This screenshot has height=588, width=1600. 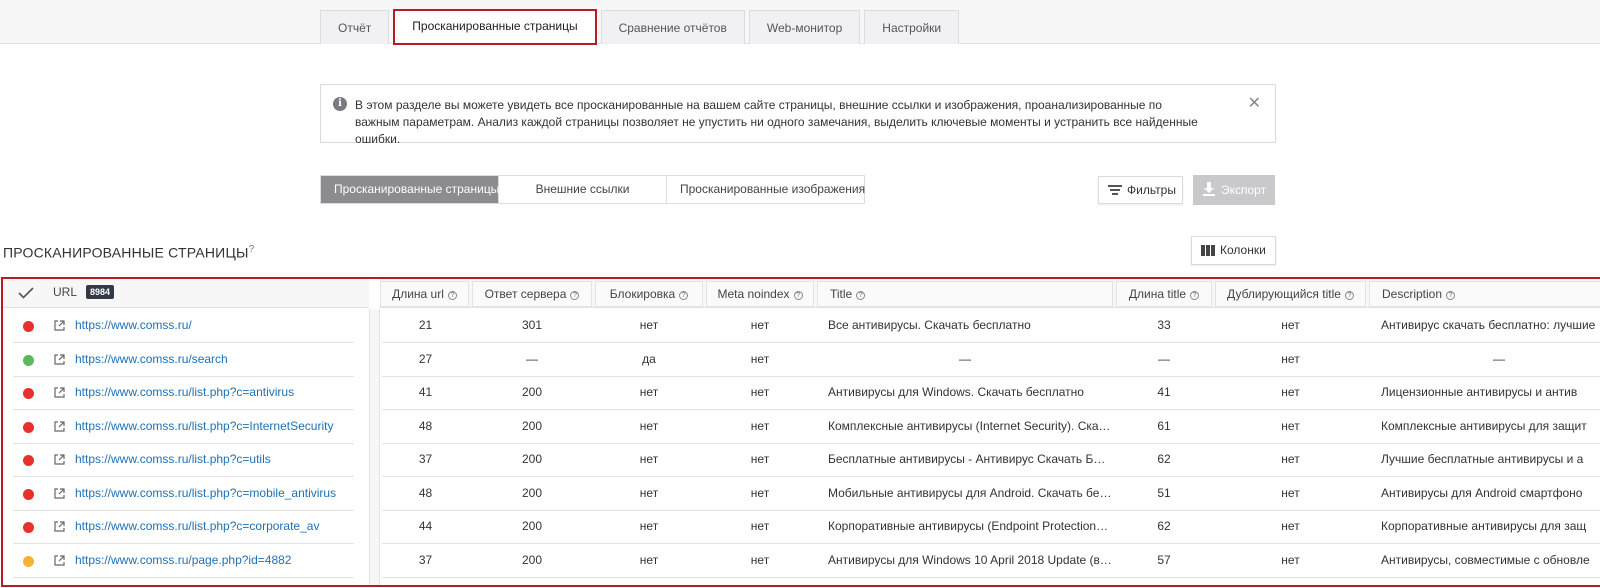 I want to click on tab-settings: Настройки, so click(x=912, y=27).